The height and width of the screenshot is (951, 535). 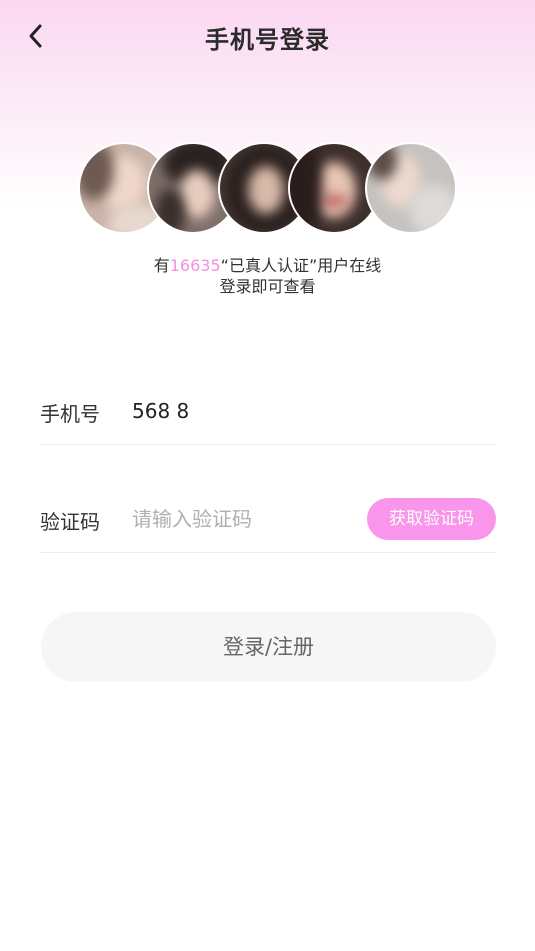 I want to click on code-row: 验证码 获取验证码, so click(x=268, y=520).